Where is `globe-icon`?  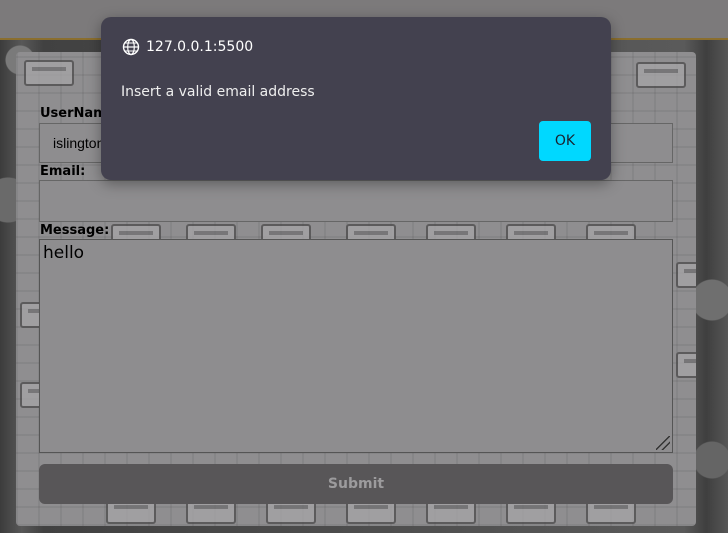
globe-icon is located at coordinates (131, 47).